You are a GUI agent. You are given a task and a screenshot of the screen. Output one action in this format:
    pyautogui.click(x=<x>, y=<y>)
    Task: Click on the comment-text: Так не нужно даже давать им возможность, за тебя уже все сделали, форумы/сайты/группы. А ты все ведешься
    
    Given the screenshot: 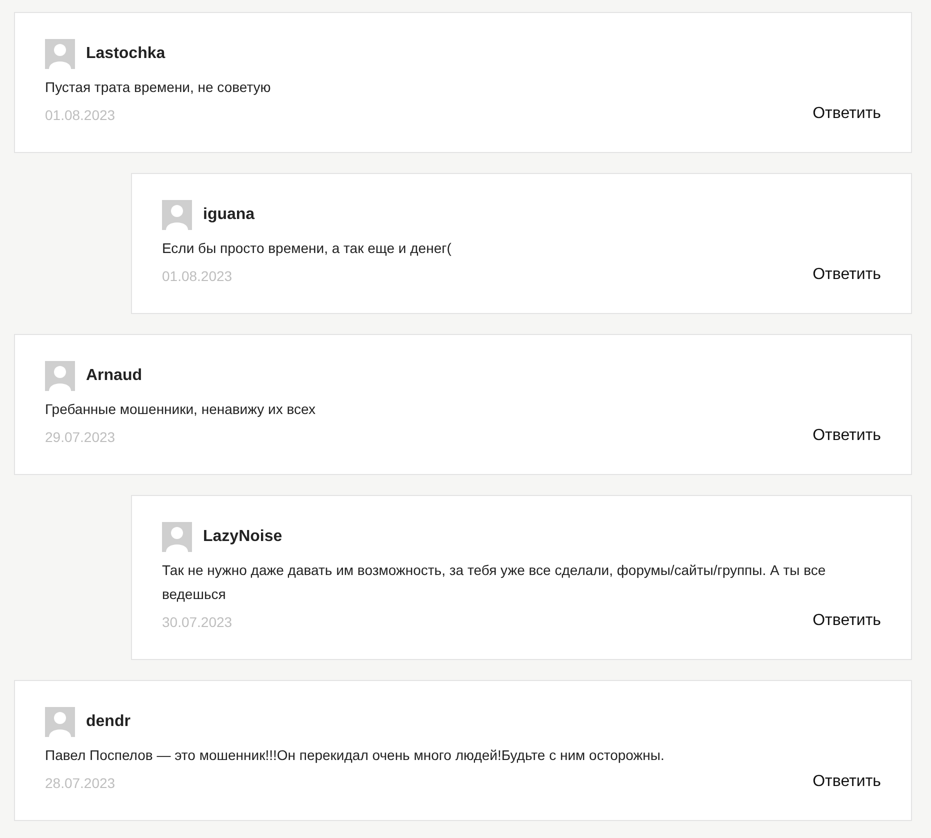 What is the action you would take?
    pyautogui.click(x=494, y=582)
    